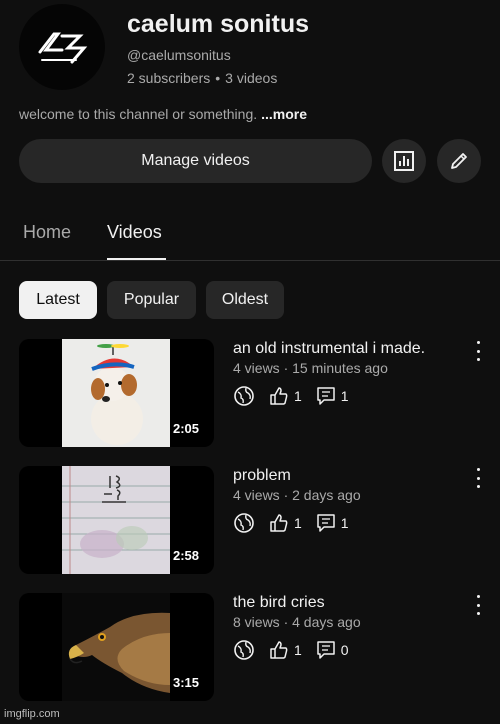 This screenshot has height=724, width=500. I want to click on video-thumbnail: 2:05, so click(116, 393).